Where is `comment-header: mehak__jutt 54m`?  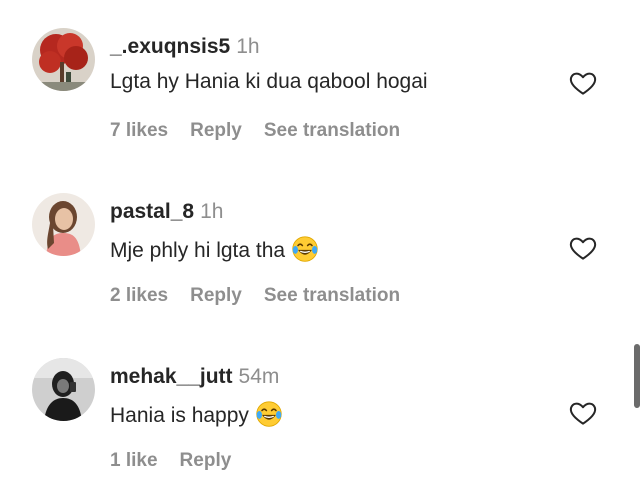 comment-header: mehak__jutt 54m is located at coordinates (194, 377).